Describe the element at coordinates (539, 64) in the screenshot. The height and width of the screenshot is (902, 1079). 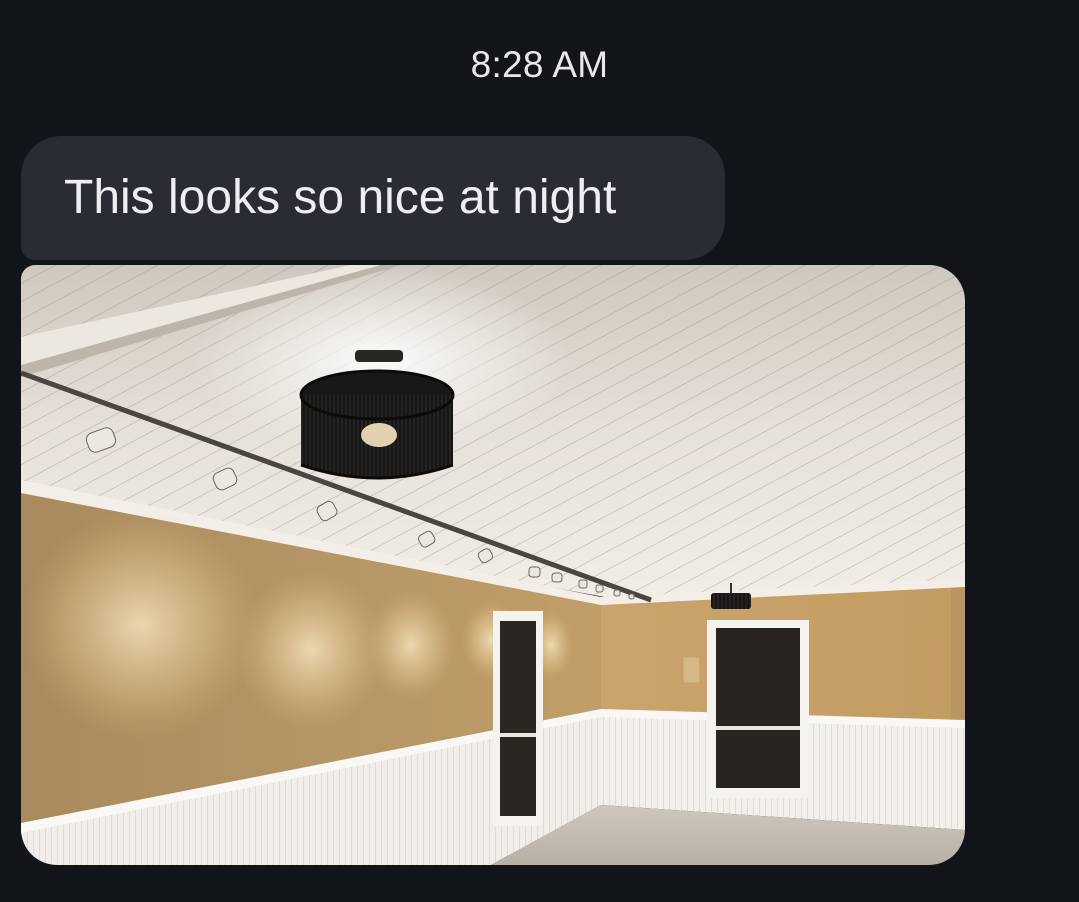
I see `message-timestamp: 8:28 AM` at that location.